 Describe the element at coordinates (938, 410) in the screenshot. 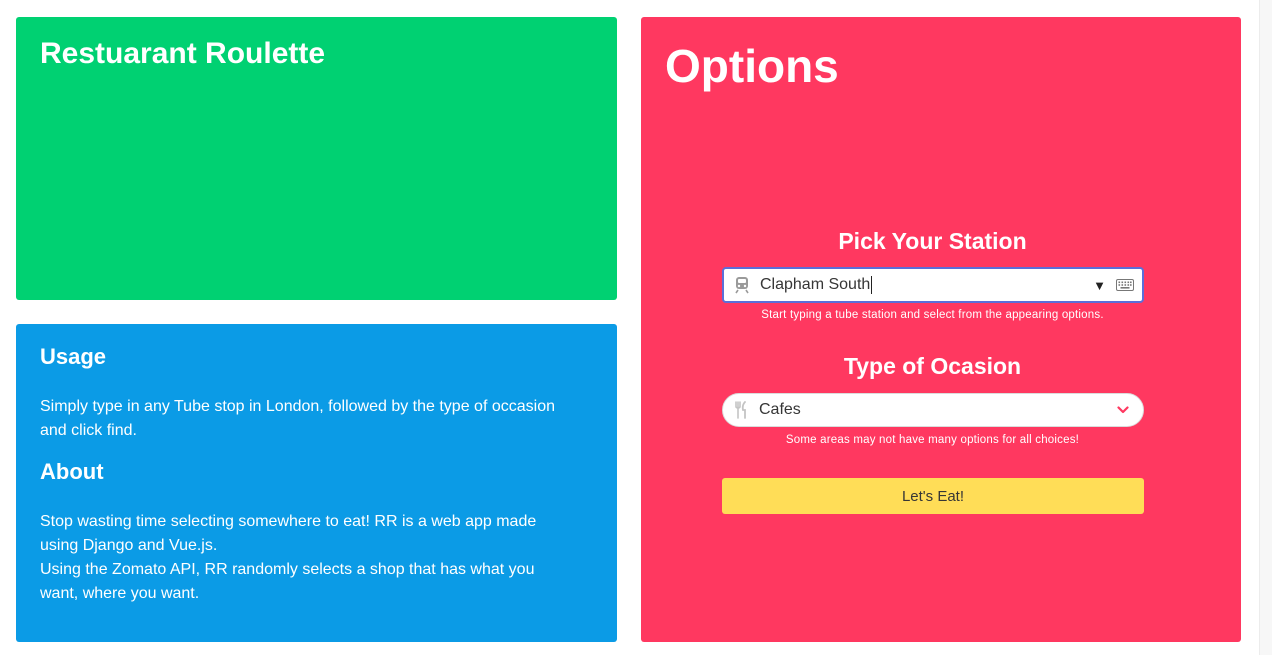

I see `occasion-selected-value: Cafes` at that location.